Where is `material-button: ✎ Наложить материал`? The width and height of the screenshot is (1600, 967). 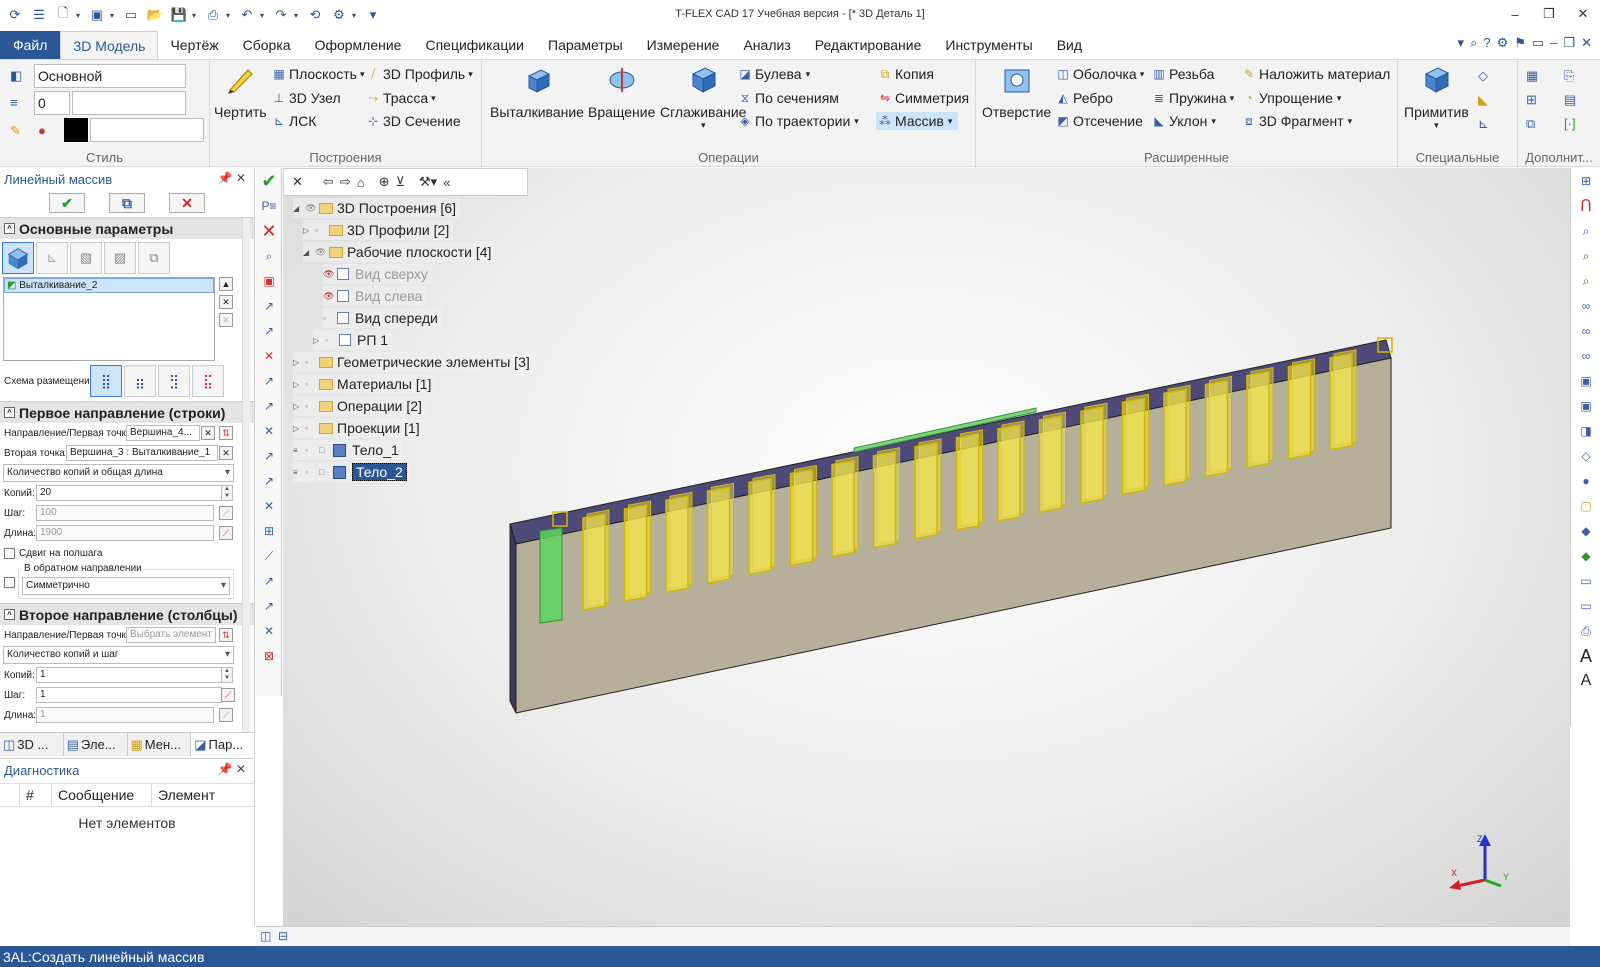 material-button: ✎ Наложить материал is located at coordinates (1316, 74).